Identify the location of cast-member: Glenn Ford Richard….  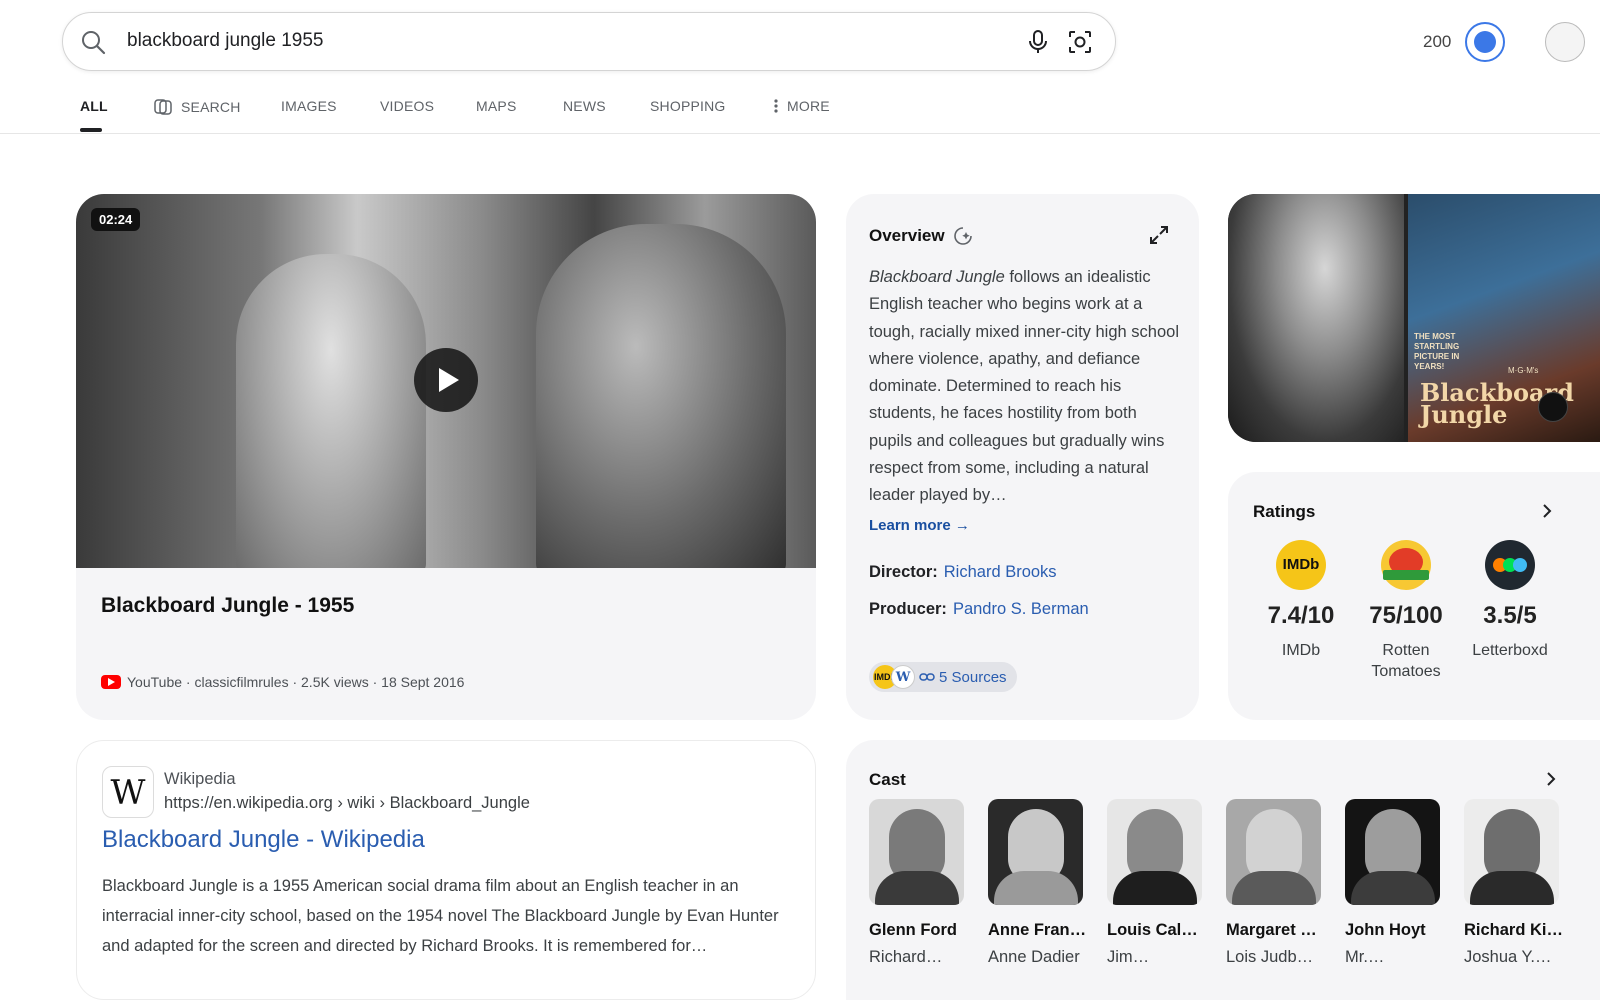
(919, 883).